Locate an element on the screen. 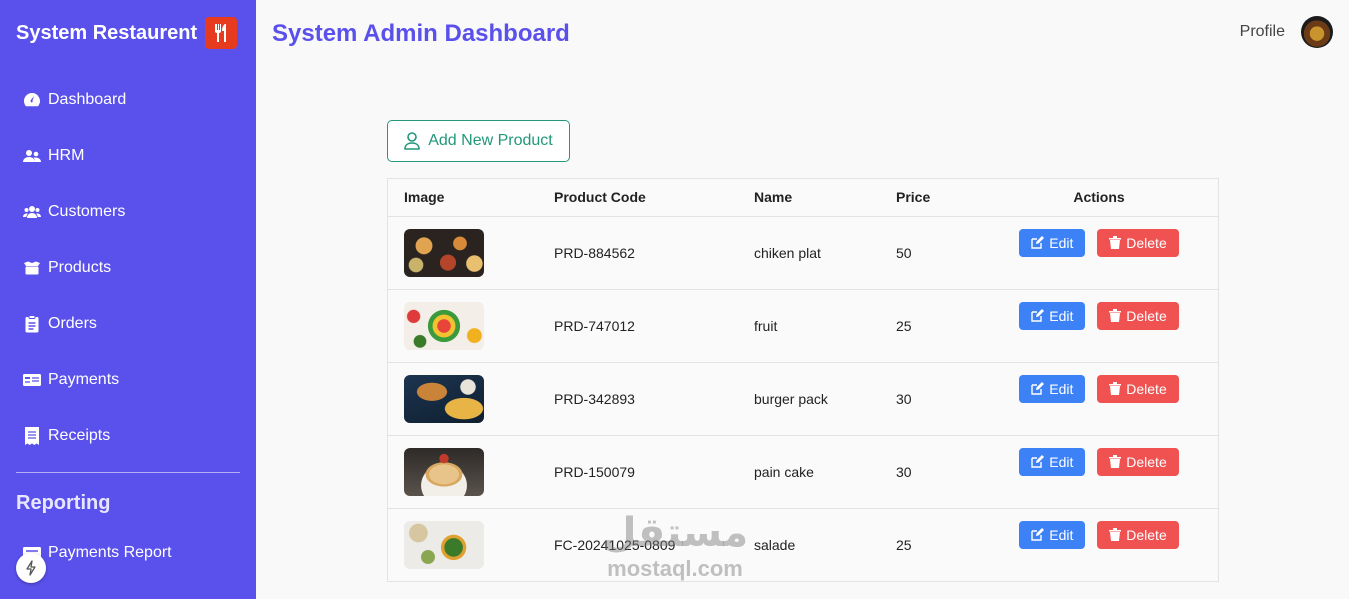  sidebar-item-label: HRM is located at coordinates (66, 155).